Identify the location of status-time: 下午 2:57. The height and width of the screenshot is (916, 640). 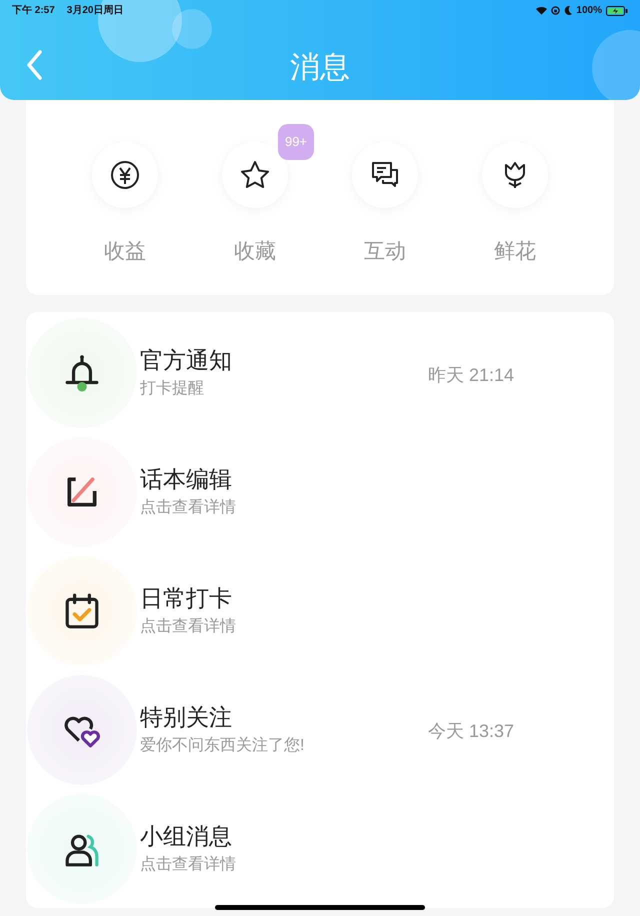
(33, 11).